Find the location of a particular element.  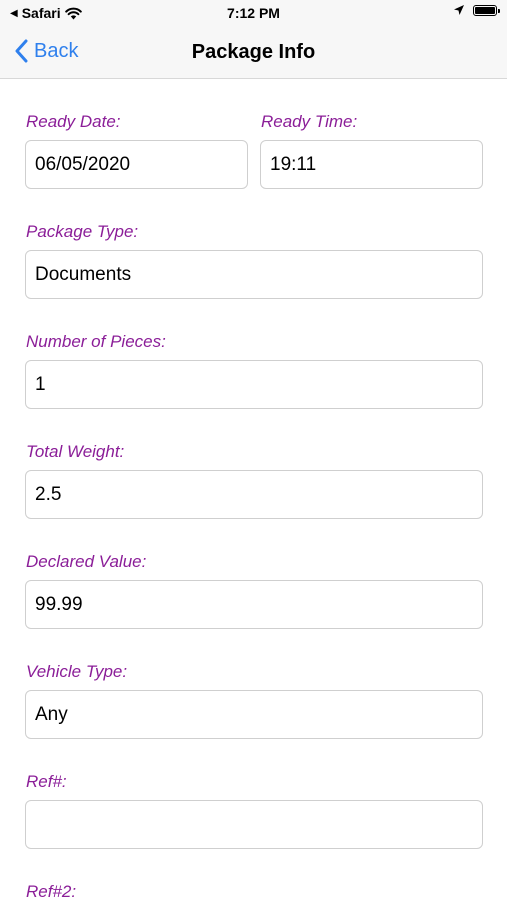

vehicle-type-label: Vehicle Type: is located at coordinates (77, 671).